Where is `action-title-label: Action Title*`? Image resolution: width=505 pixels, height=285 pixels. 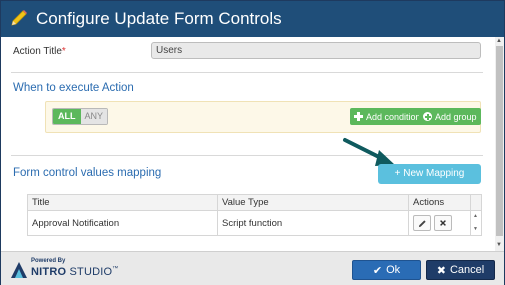
action-title-label: Action Title* is located at coordinates (39, 51).